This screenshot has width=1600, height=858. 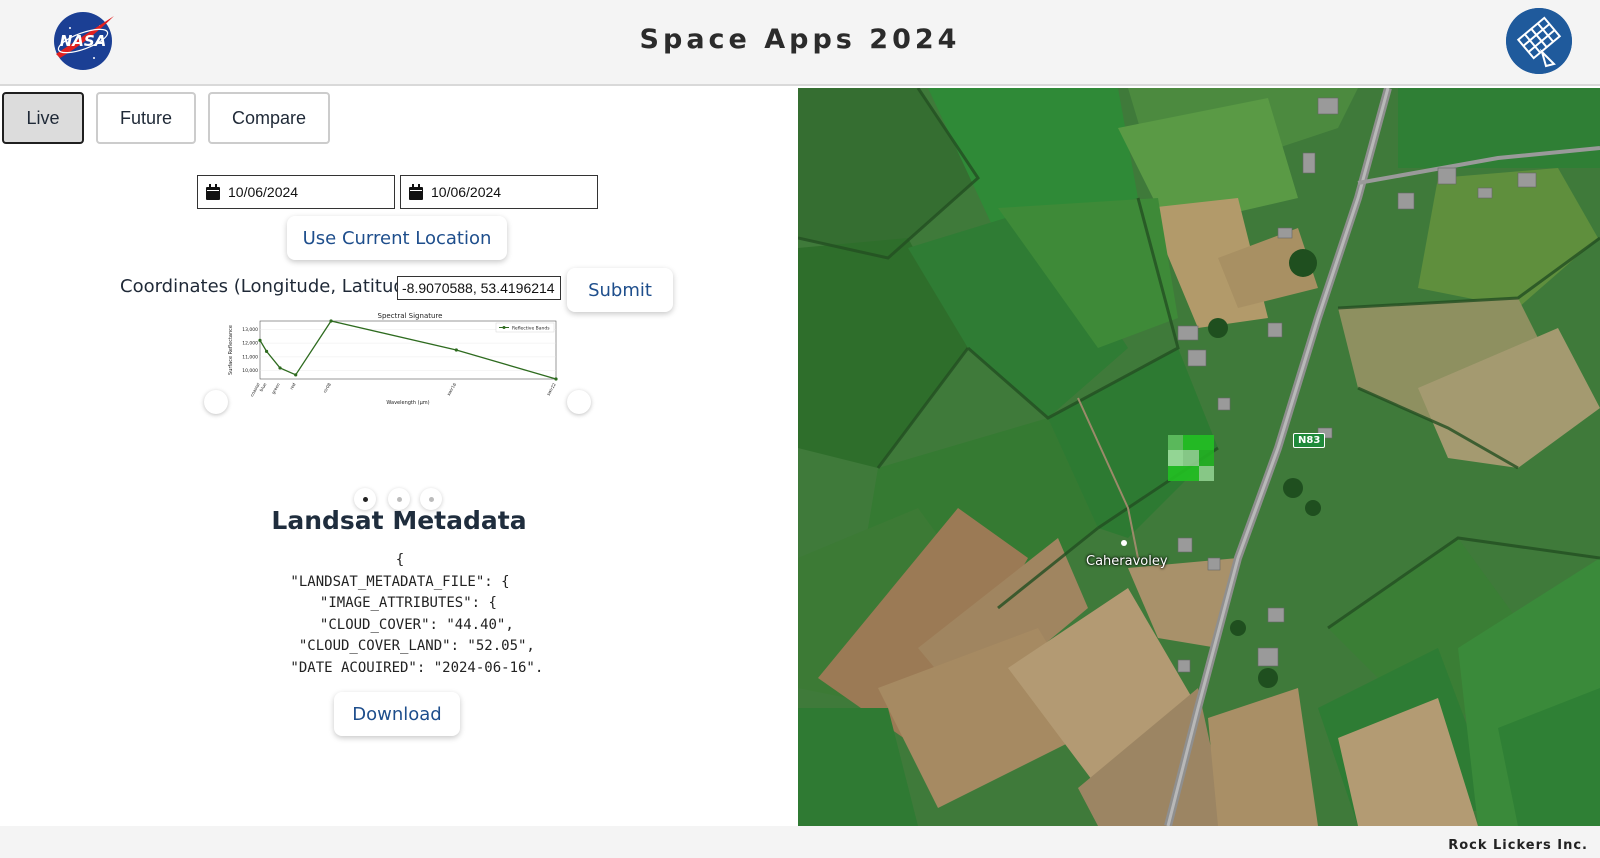 What do you see at coordinates (620, 290) in the screenshot?
I see `submit-button: Submit` at bounding box center [620, 290].